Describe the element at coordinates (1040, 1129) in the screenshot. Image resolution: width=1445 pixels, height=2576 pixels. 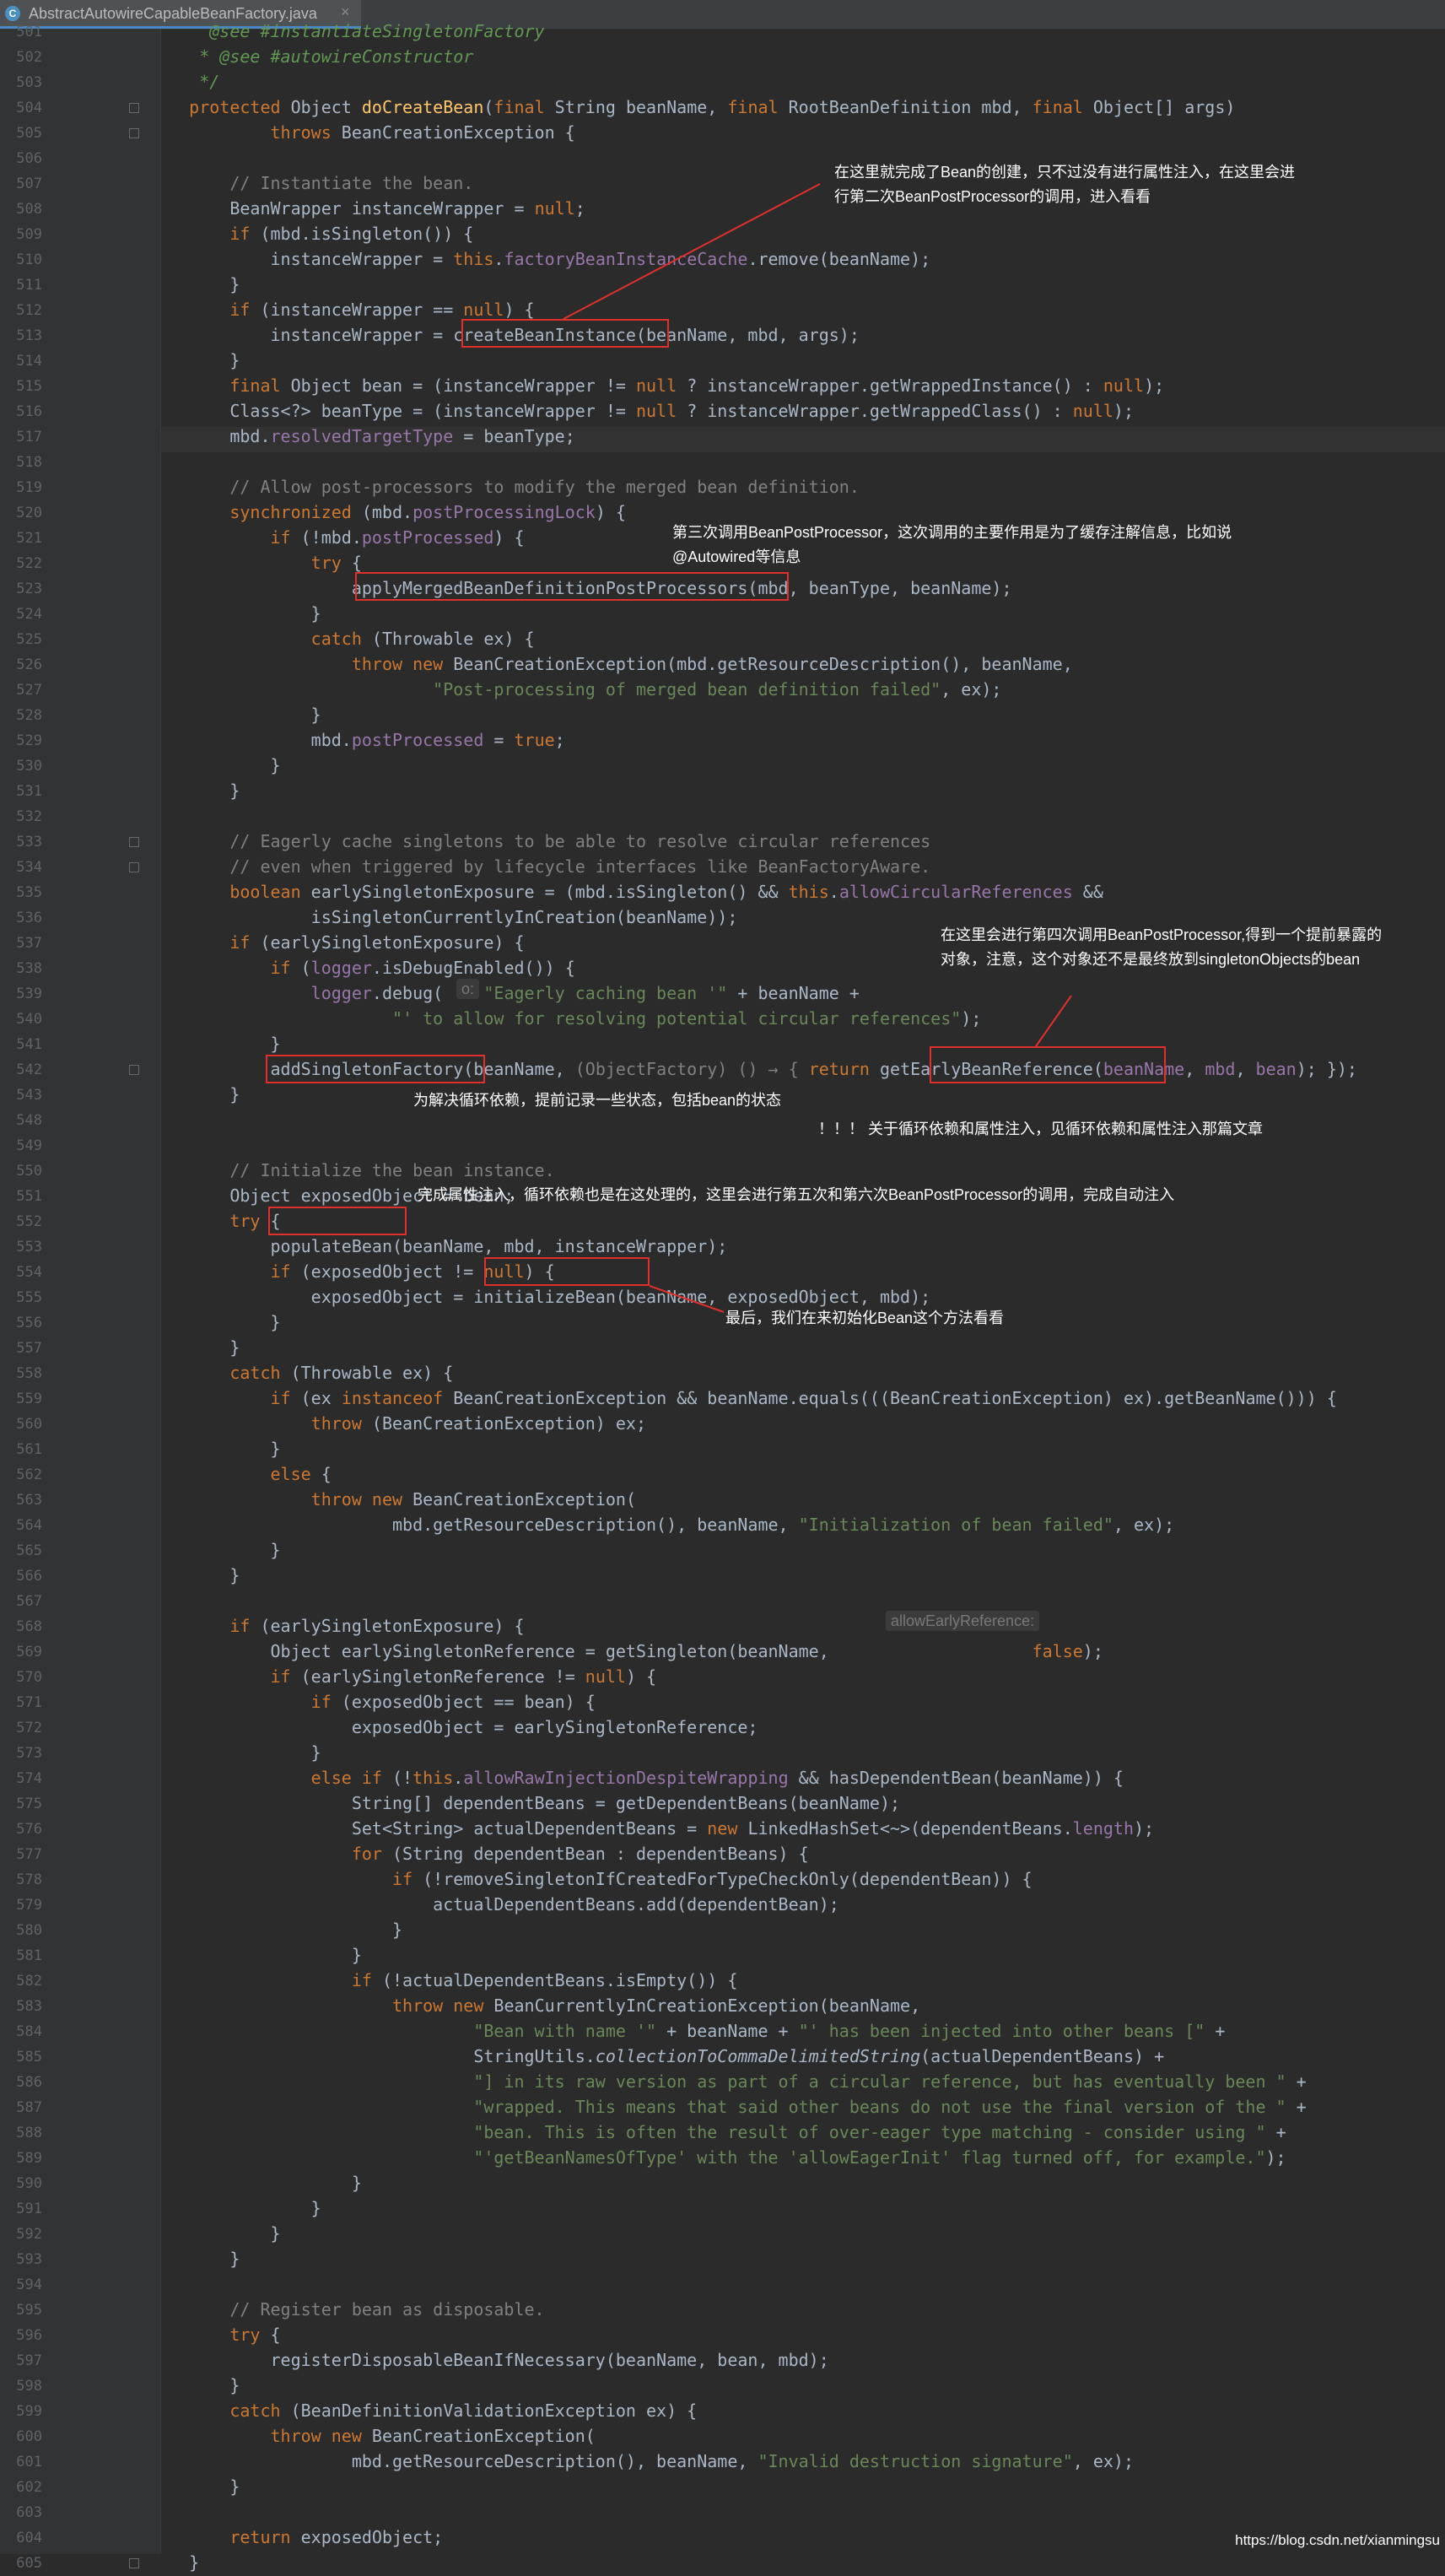
I see `annotation-see-article: ！！！ 关于循环依赖和属性注入，见循环依赖和属性注入那篇文章` at that location.